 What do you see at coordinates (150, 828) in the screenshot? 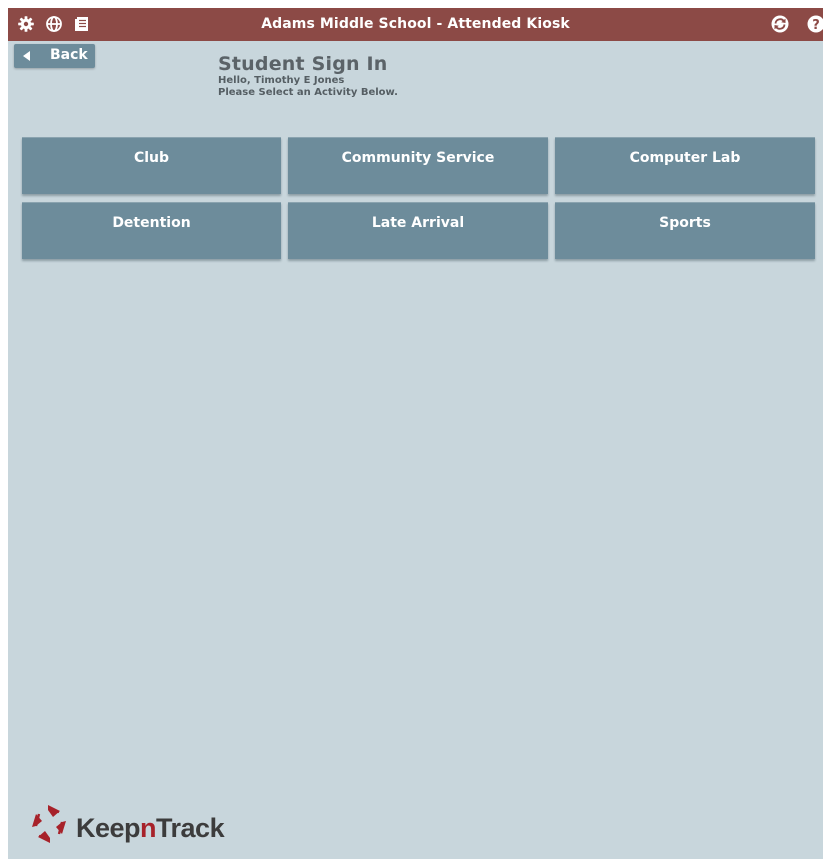
I see `logo-wordmark: KeepnTrack` at bounding box center [150, 828].